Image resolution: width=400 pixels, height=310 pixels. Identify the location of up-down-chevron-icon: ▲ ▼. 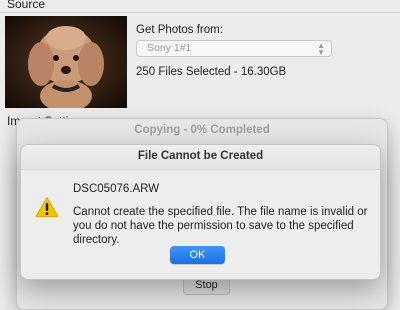
(321, 49).